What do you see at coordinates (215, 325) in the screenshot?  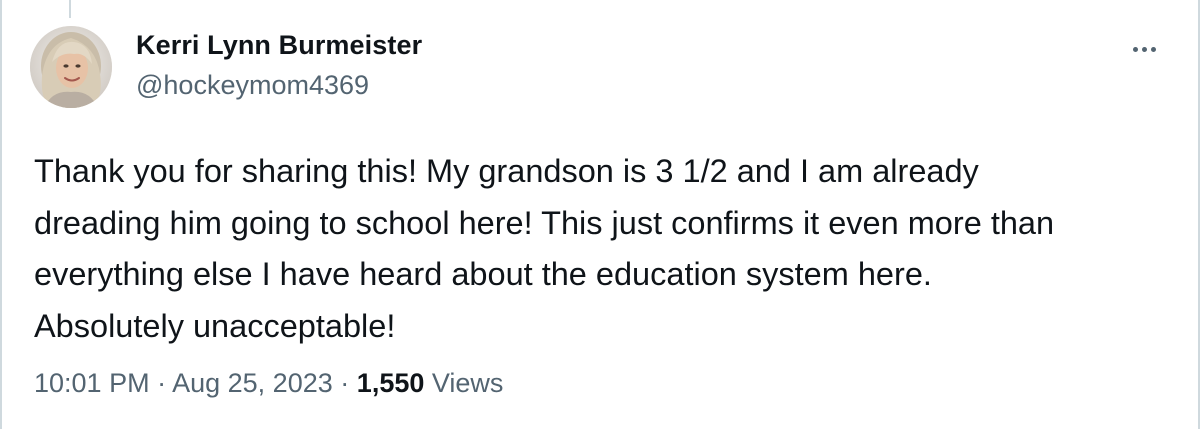 I see `tweet-text-line: Absolutely unacceptable!` at bounding box center [215, 325].